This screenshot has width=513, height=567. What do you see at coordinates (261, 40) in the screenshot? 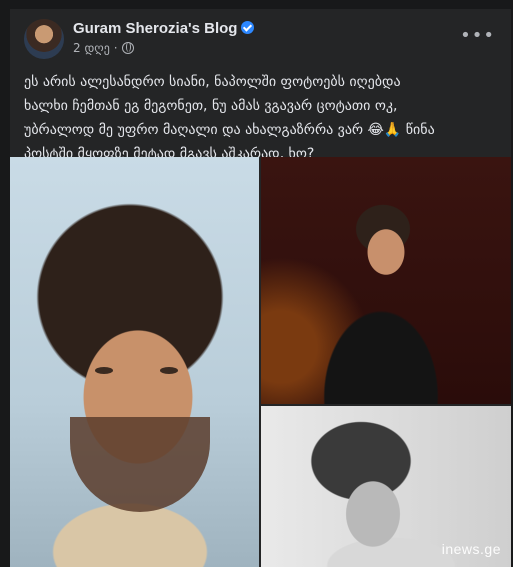
I see `post-header: Guram Sherozia's Blog 2 დღე · •••` at bounding box center [261, 40].